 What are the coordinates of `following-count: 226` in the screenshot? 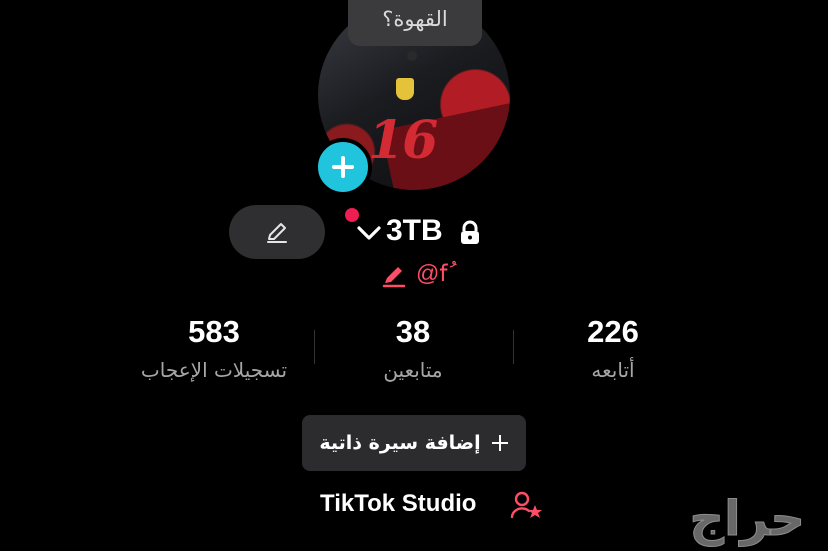 It's located at (613, 332).